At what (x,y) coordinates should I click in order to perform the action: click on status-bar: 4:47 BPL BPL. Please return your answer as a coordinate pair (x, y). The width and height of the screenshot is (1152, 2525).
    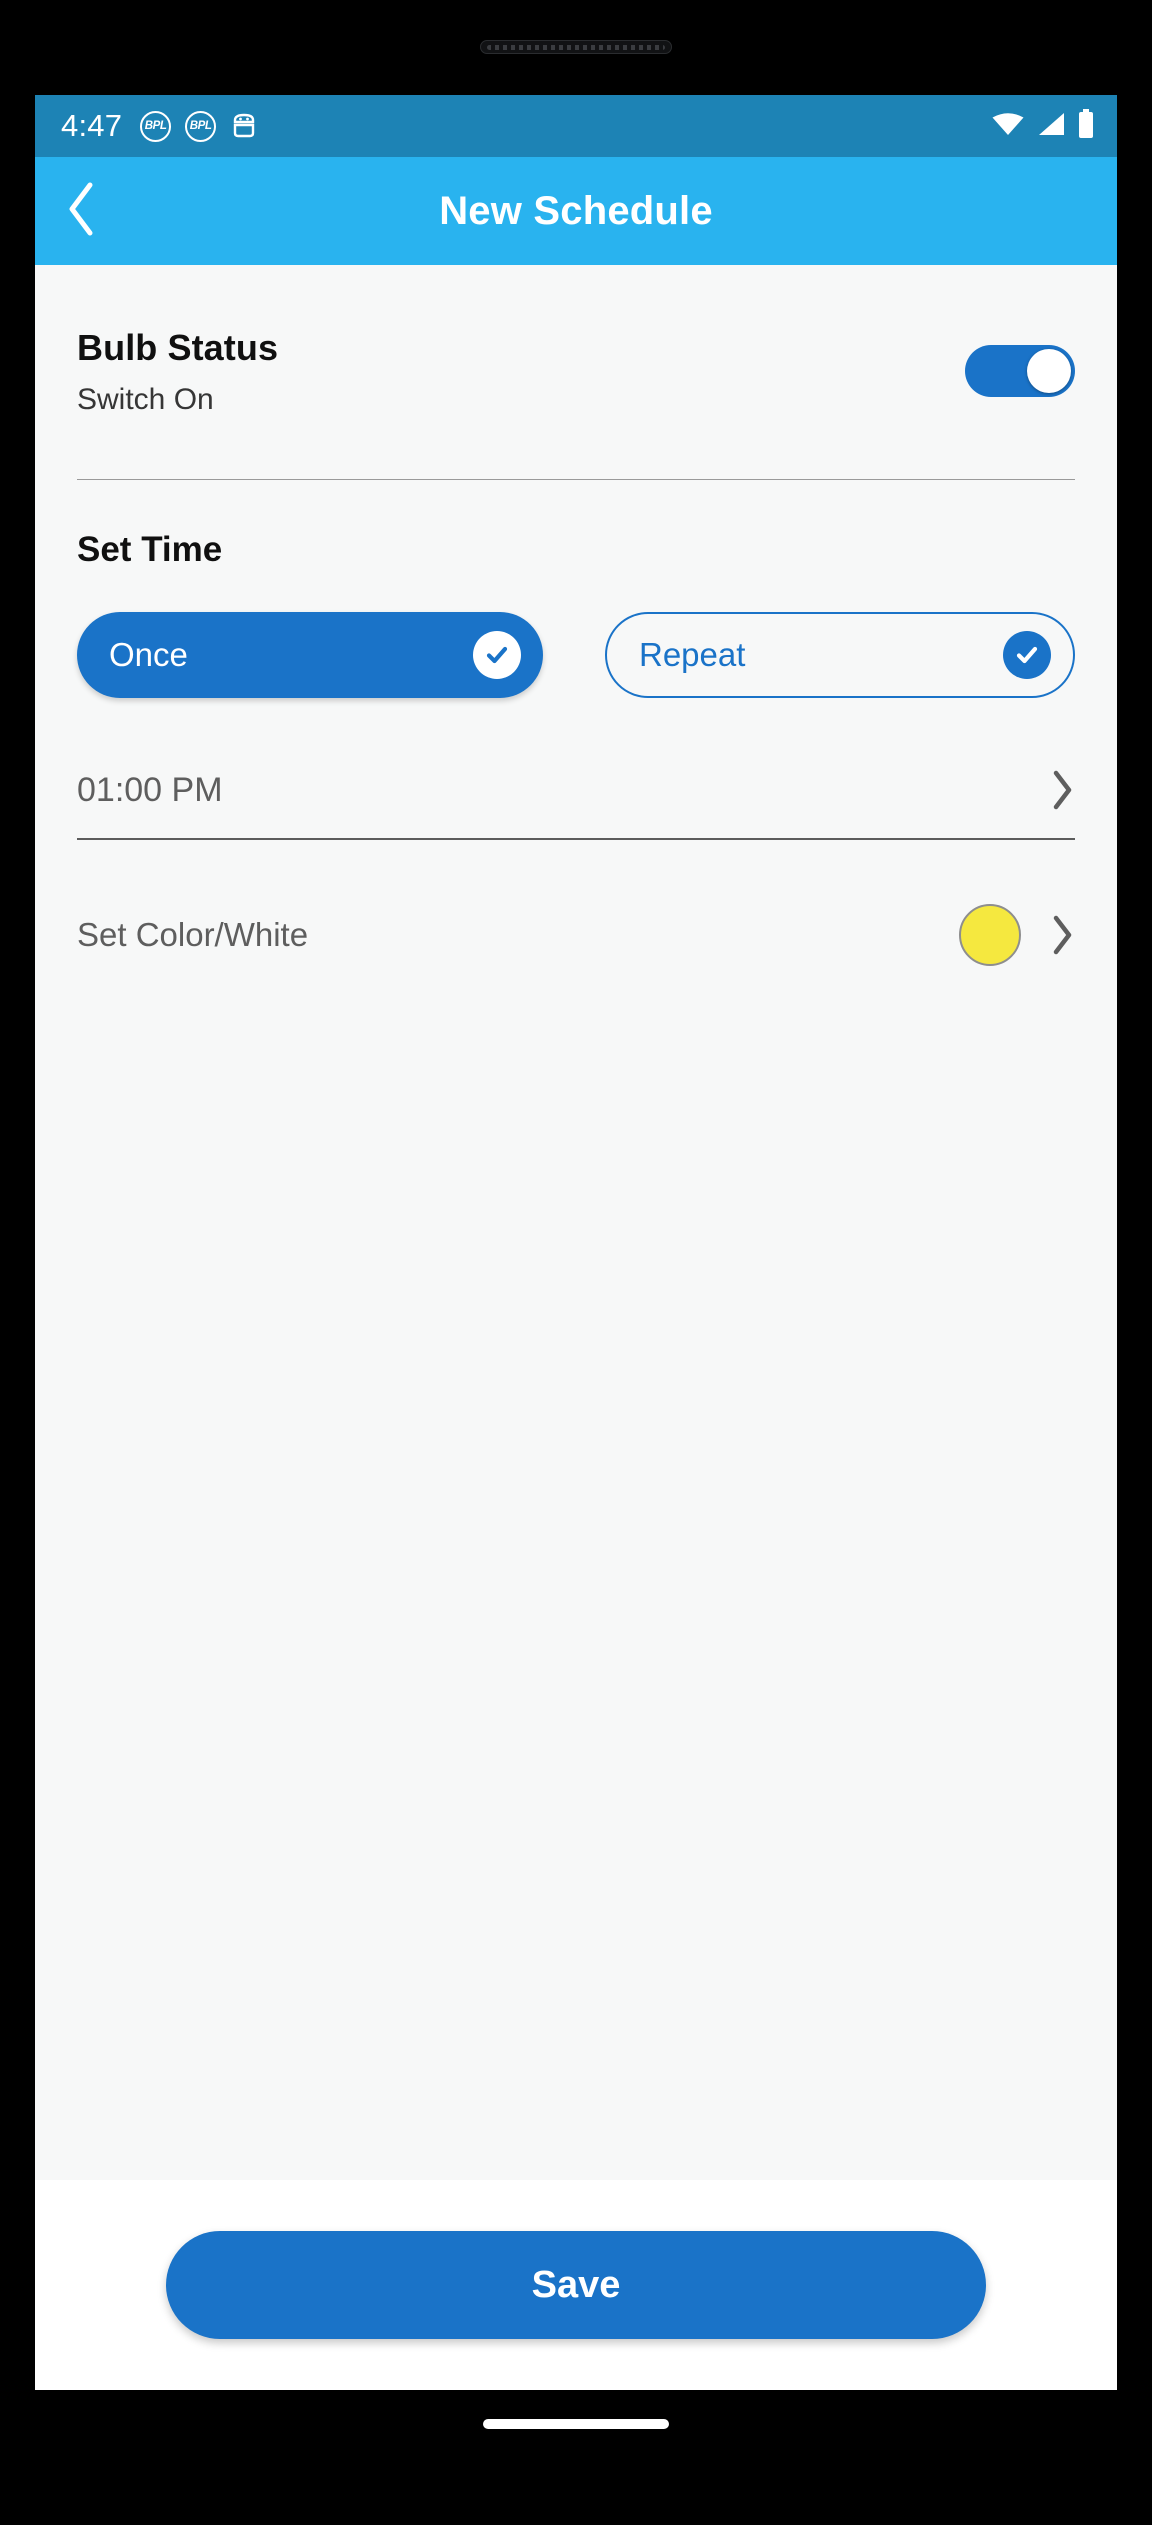
    Looking at the image, I should click on (576, 126).